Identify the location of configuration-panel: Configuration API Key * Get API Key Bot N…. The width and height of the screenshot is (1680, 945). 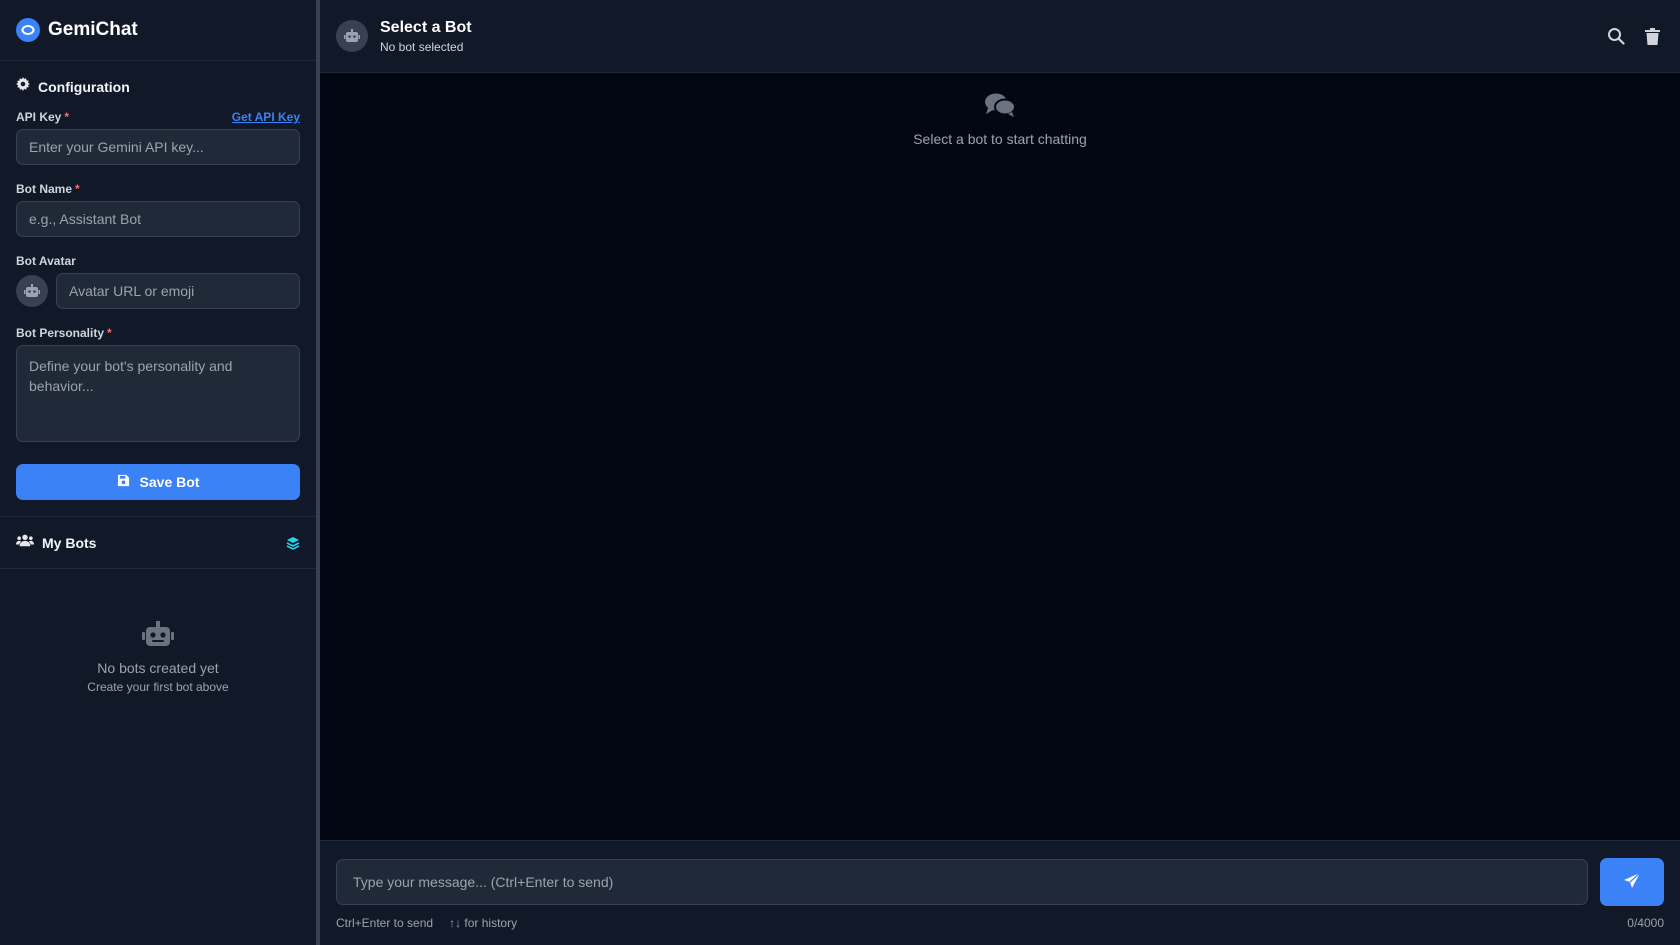
(158, 289).